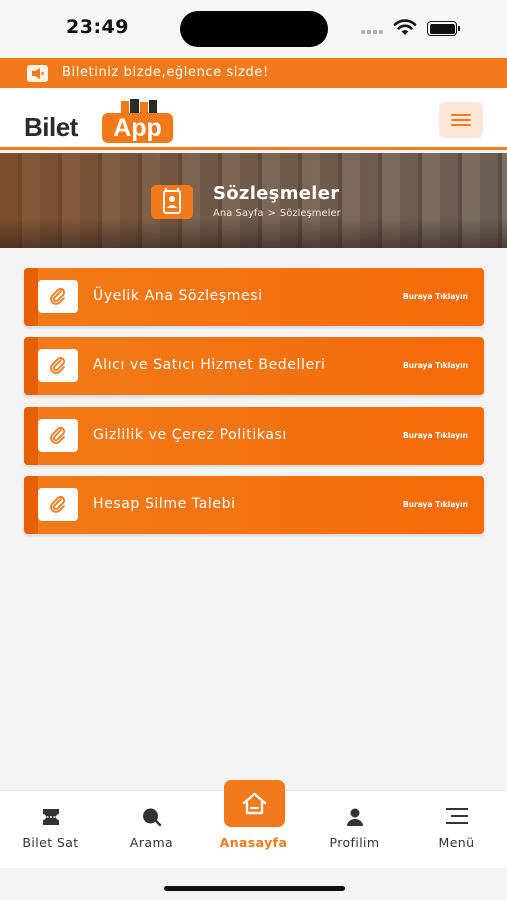 The height and width of the screenshot is (900, 507). I want to click on status-bar: 23:49, so click(253, 29).